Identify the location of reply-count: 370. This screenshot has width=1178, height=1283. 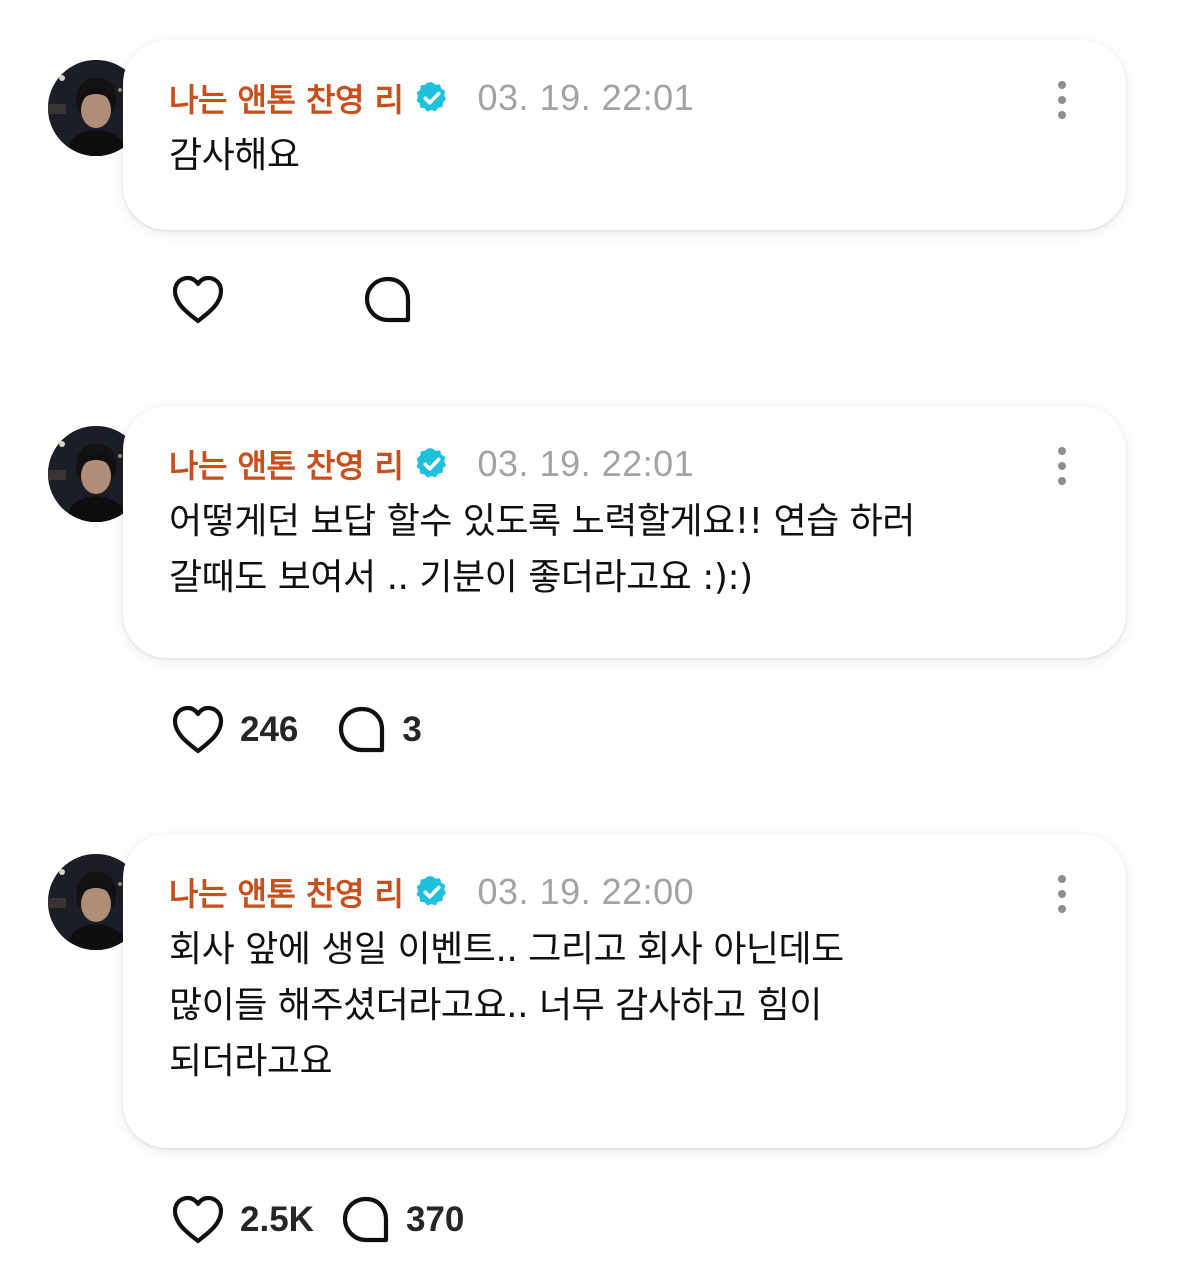
(435, 1219).